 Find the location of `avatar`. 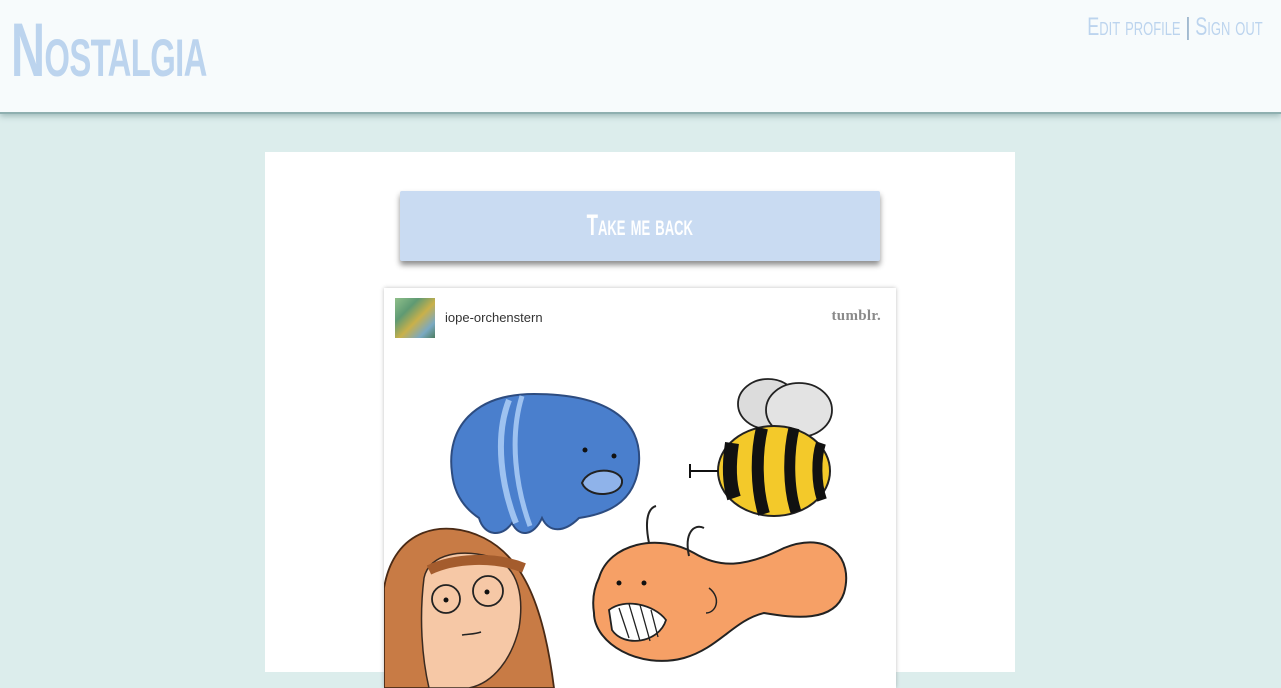

avatar is located at coordinates (415, 318).